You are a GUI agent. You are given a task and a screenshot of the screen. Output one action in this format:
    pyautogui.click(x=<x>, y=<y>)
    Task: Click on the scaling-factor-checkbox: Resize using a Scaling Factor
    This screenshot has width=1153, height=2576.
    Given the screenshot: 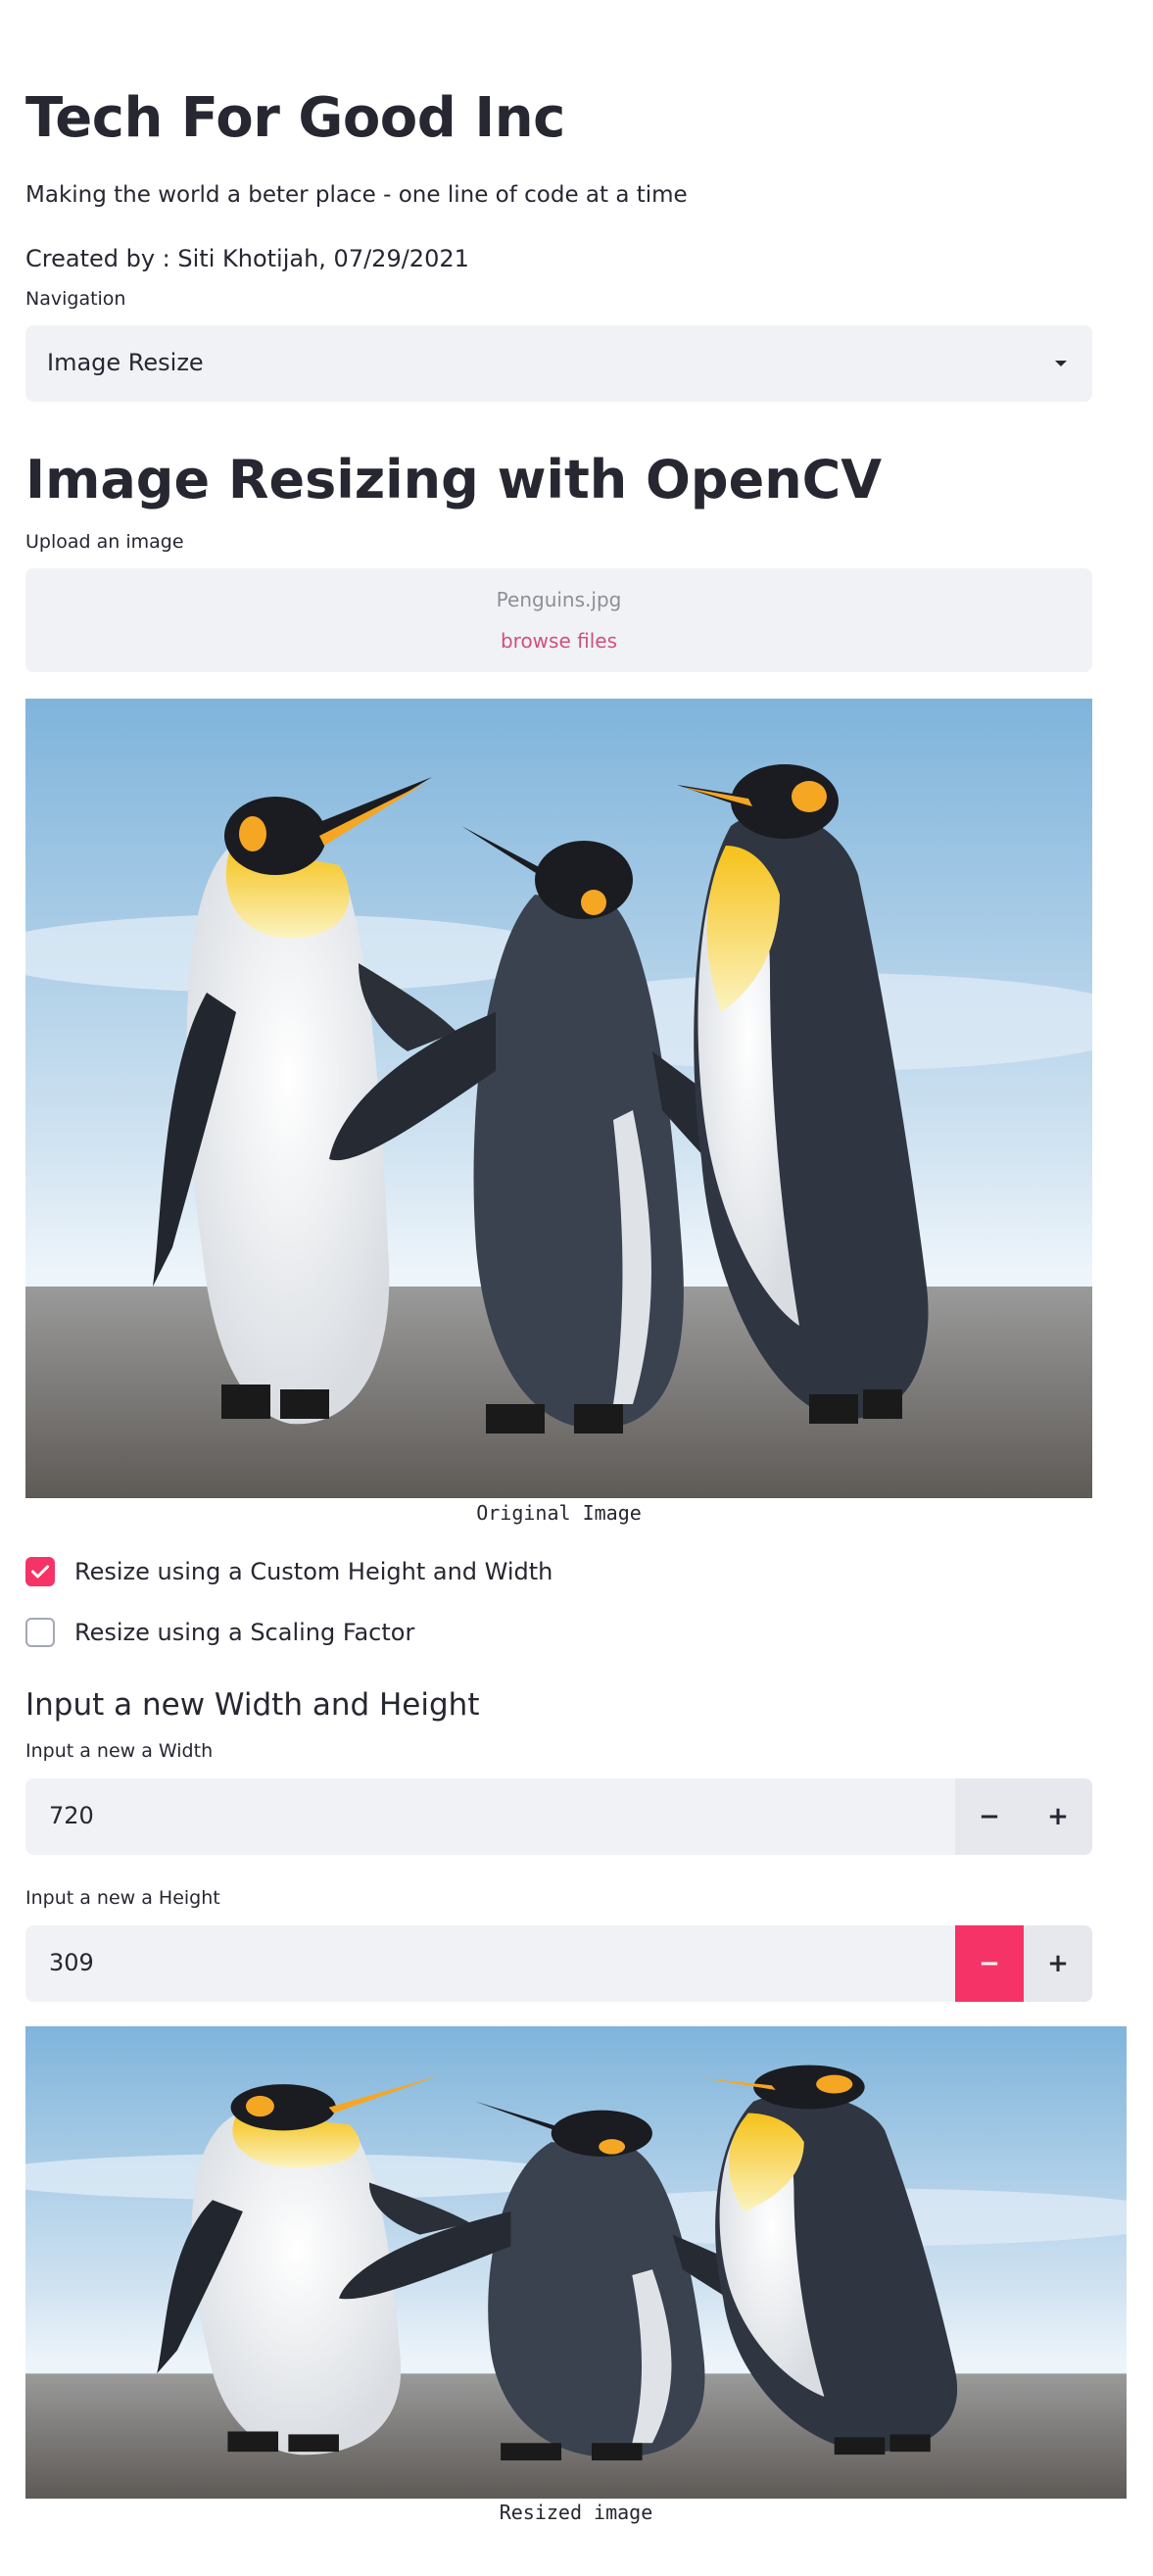 What is the action you would take?
    pyautogui.click(x=220, y=1632)
    